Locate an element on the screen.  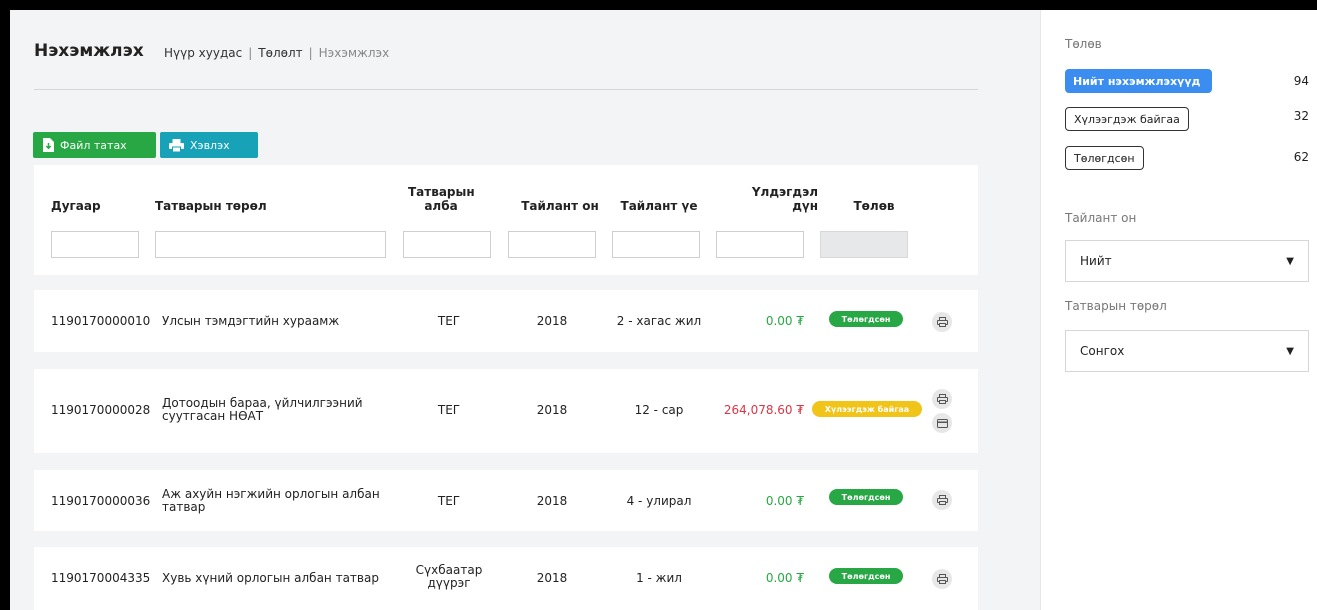
row-number: 1190170000036 is located at coordinates (101, 501).